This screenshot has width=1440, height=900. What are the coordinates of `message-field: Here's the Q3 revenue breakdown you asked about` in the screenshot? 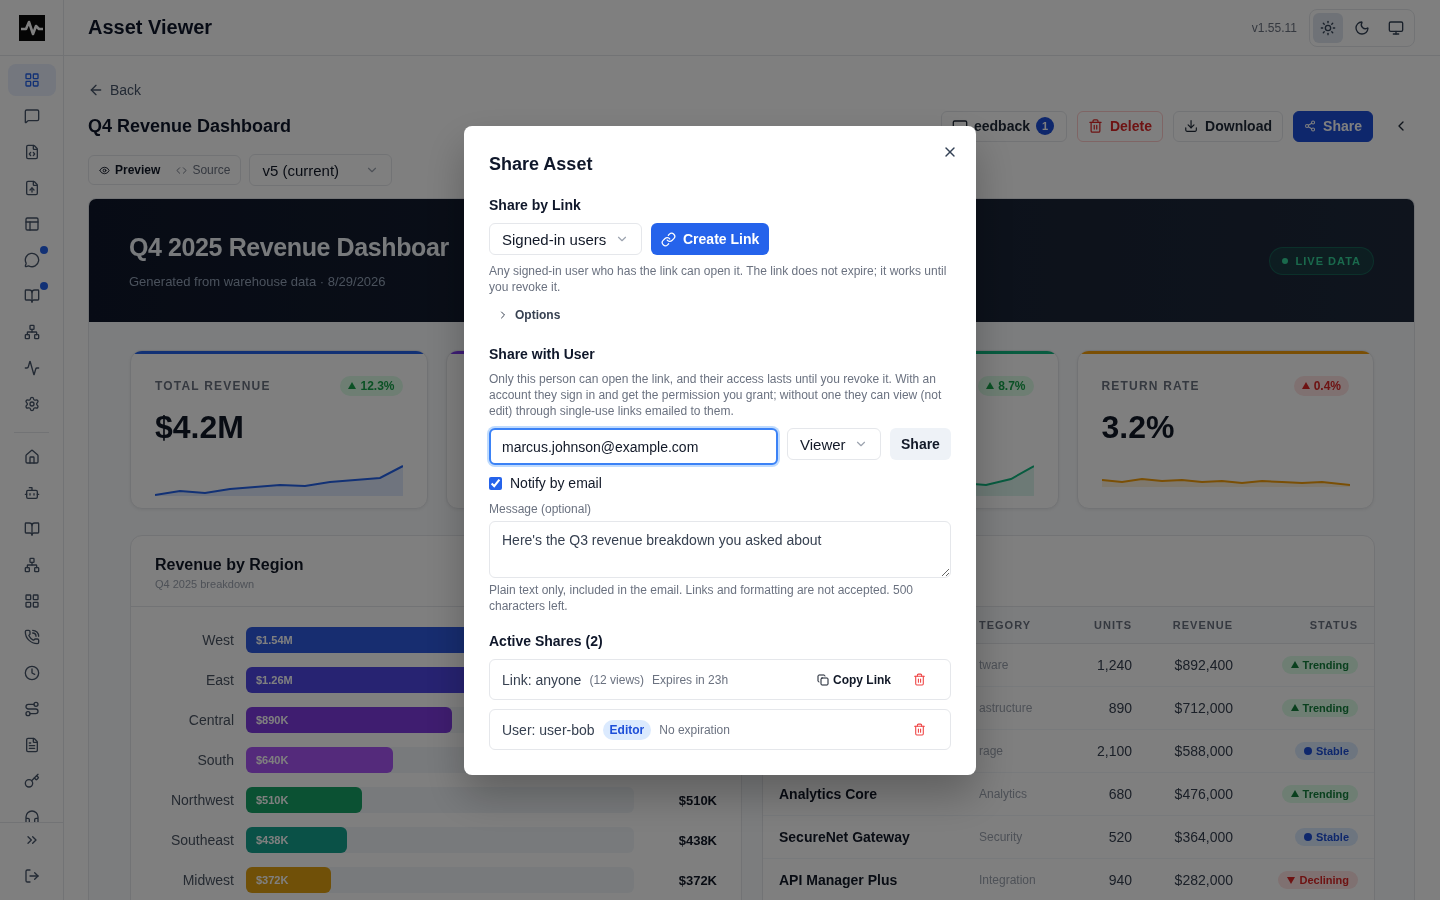 It's located at (720, 549).